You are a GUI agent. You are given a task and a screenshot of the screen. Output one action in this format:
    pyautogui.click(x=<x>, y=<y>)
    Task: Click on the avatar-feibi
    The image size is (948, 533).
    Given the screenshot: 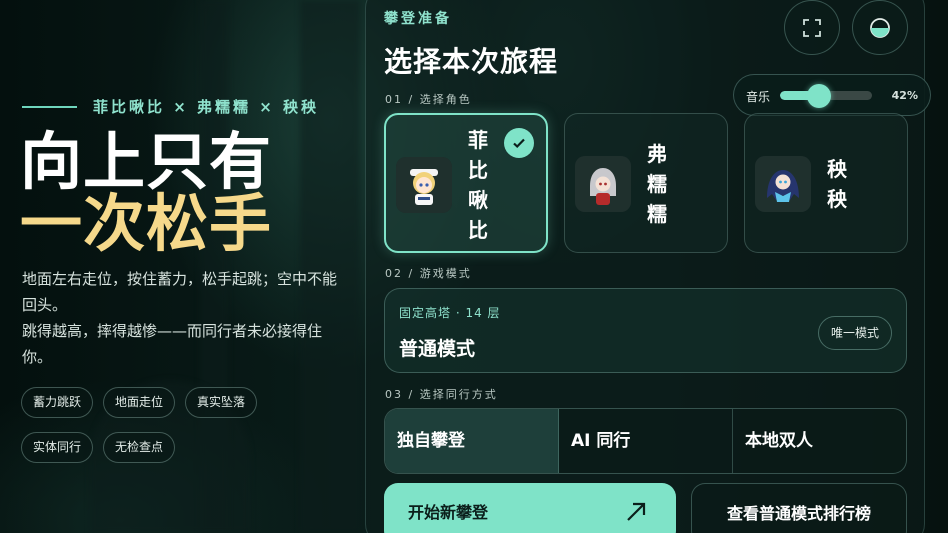 What is the action you would take?
    pyautogui.click(x=424, y=185)
    